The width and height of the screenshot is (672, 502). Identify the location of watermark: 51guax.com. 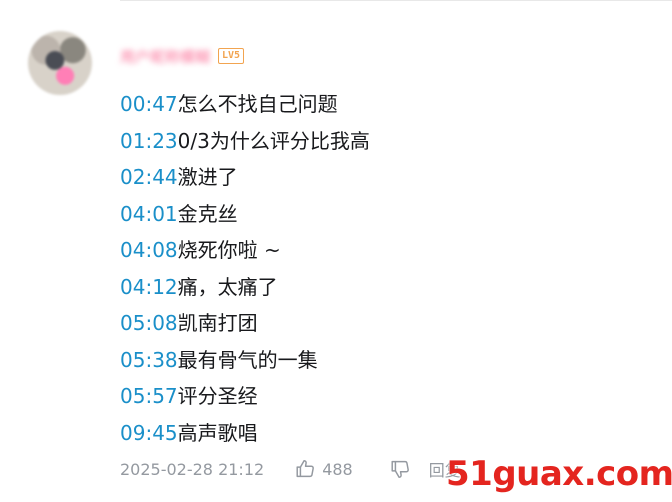
(559, 474).